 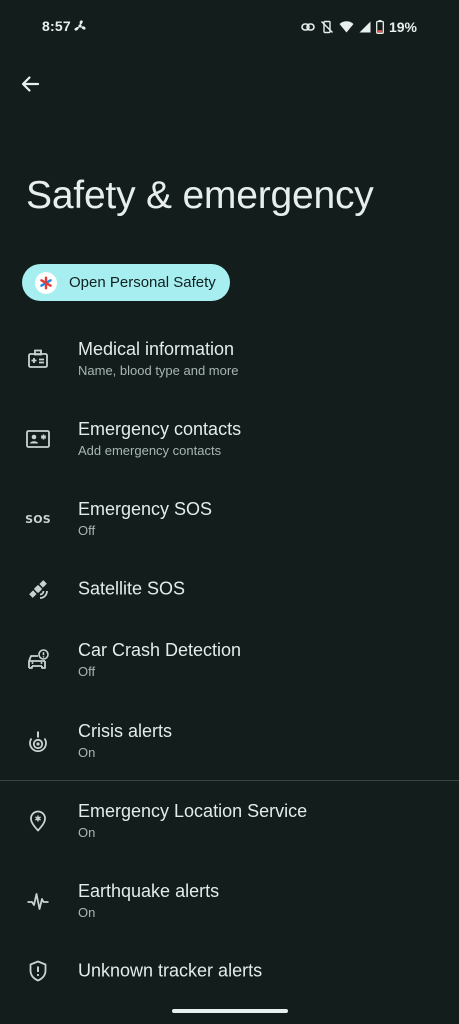 I want to click on section-divider, so click(x=229, y=780).